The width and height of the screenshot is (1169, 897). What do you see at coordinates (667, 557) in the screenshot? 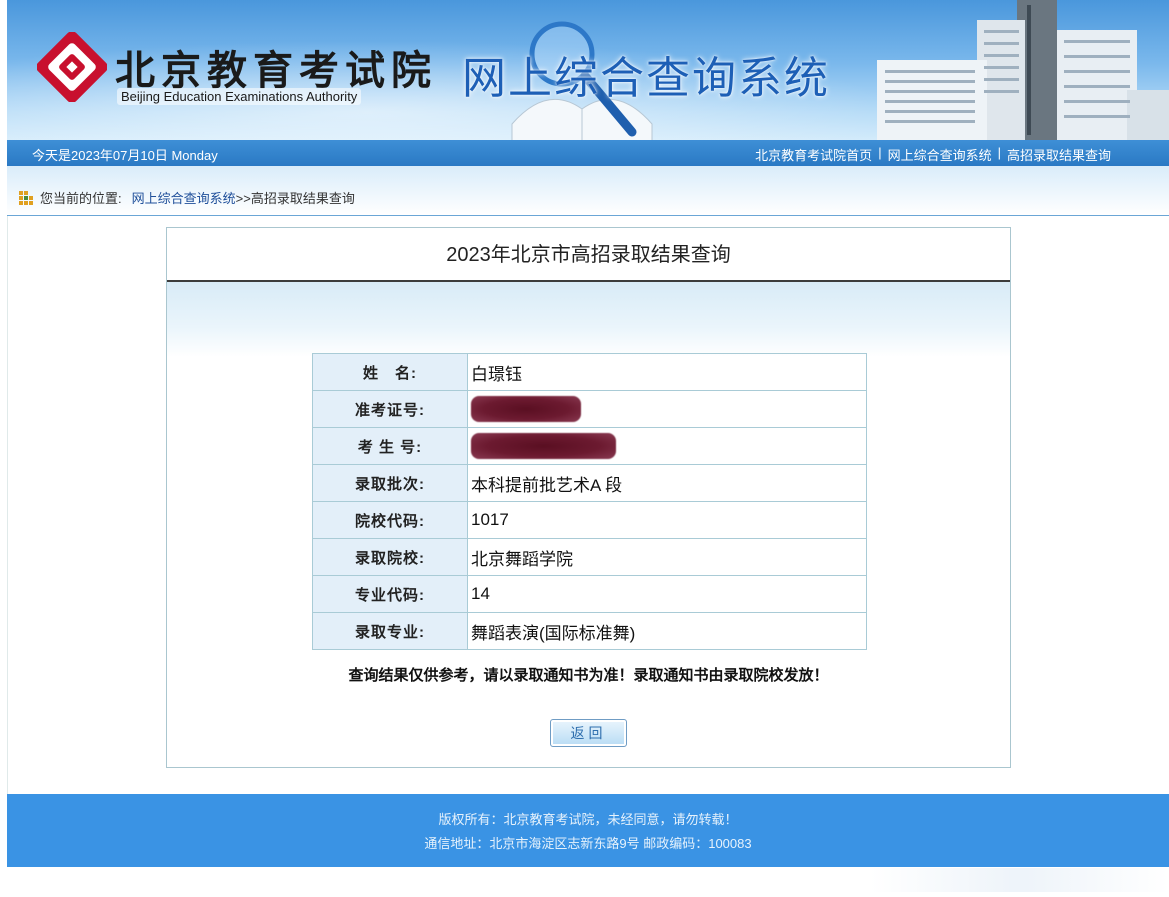
I see `field-value: 北京舞蹈学院` at bounding box center [667, 557].